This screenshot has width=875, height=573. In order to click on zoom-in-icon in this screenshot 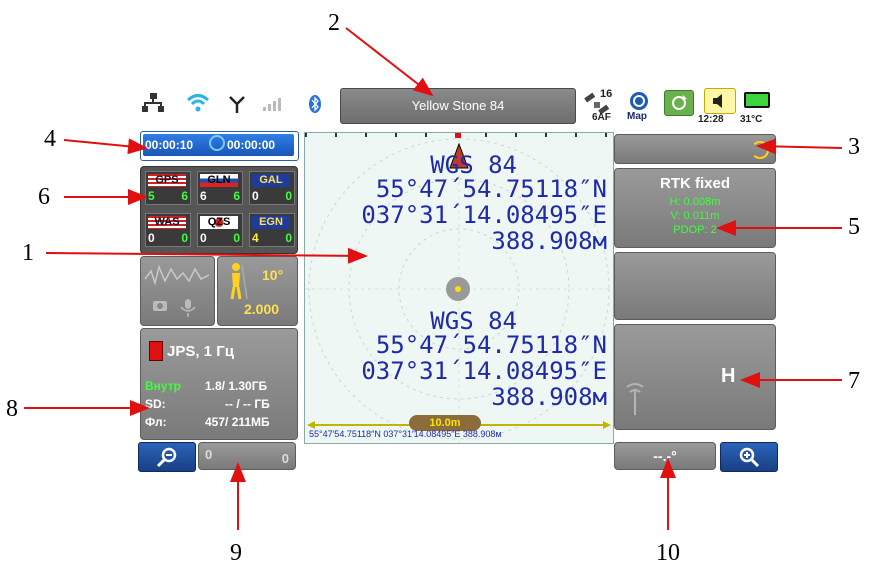, I will do `click(749, 457)`.